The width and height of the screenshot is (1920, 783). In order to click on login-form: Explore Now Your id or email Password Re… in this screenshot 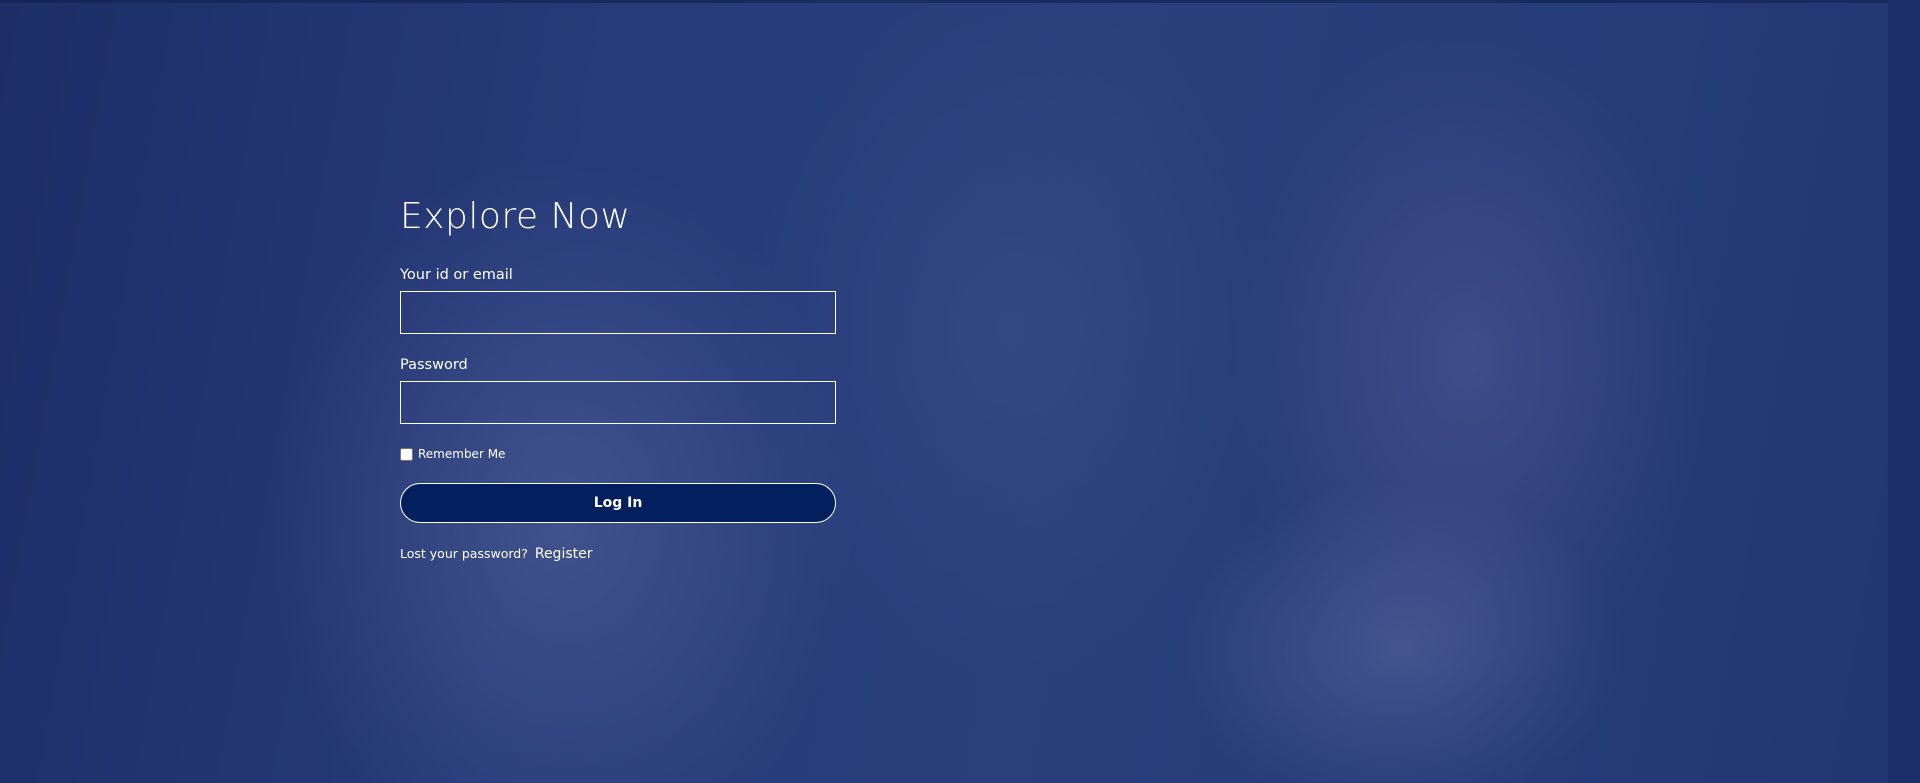, I will do `click(618, 378)`.